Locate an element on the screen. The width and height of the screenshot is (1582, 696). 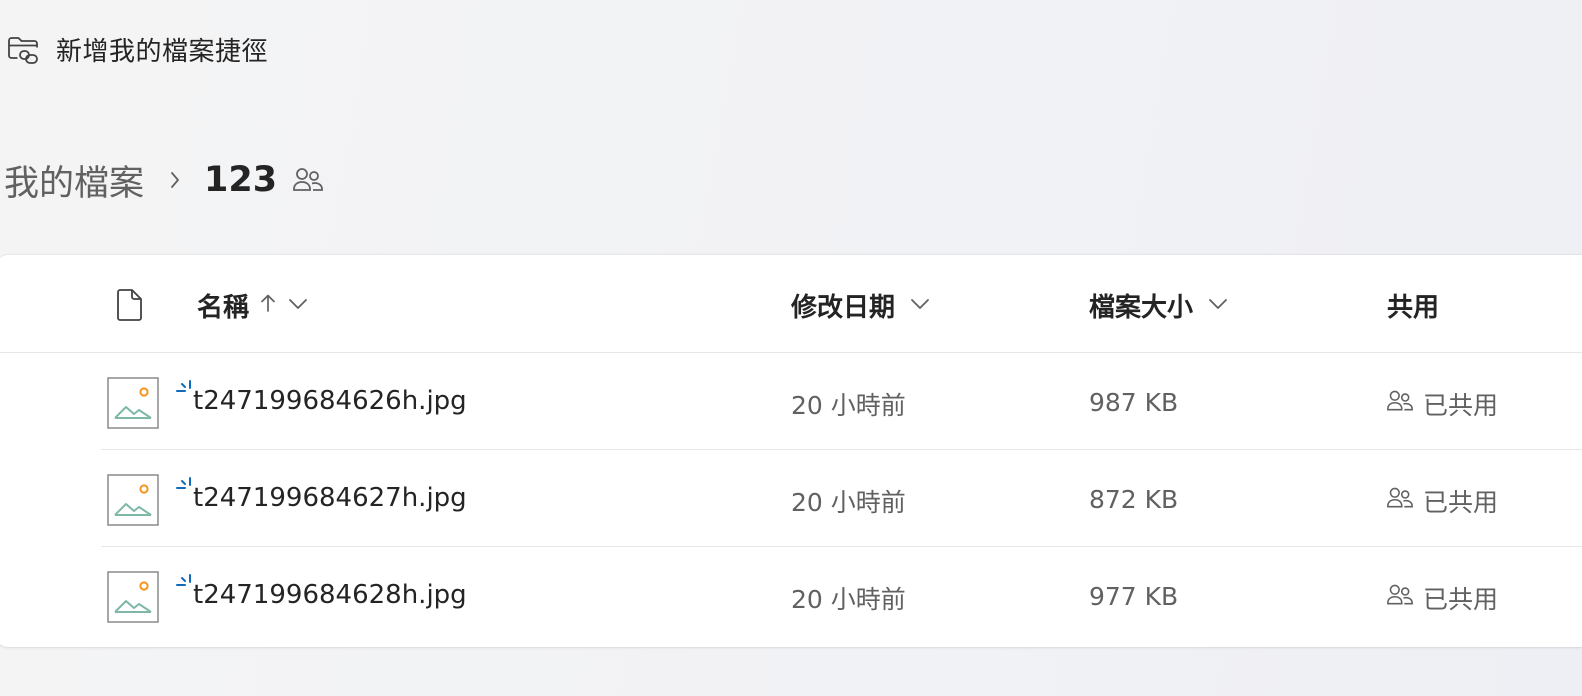
file-size: 872 KB is located at coordinates (1134, 499).